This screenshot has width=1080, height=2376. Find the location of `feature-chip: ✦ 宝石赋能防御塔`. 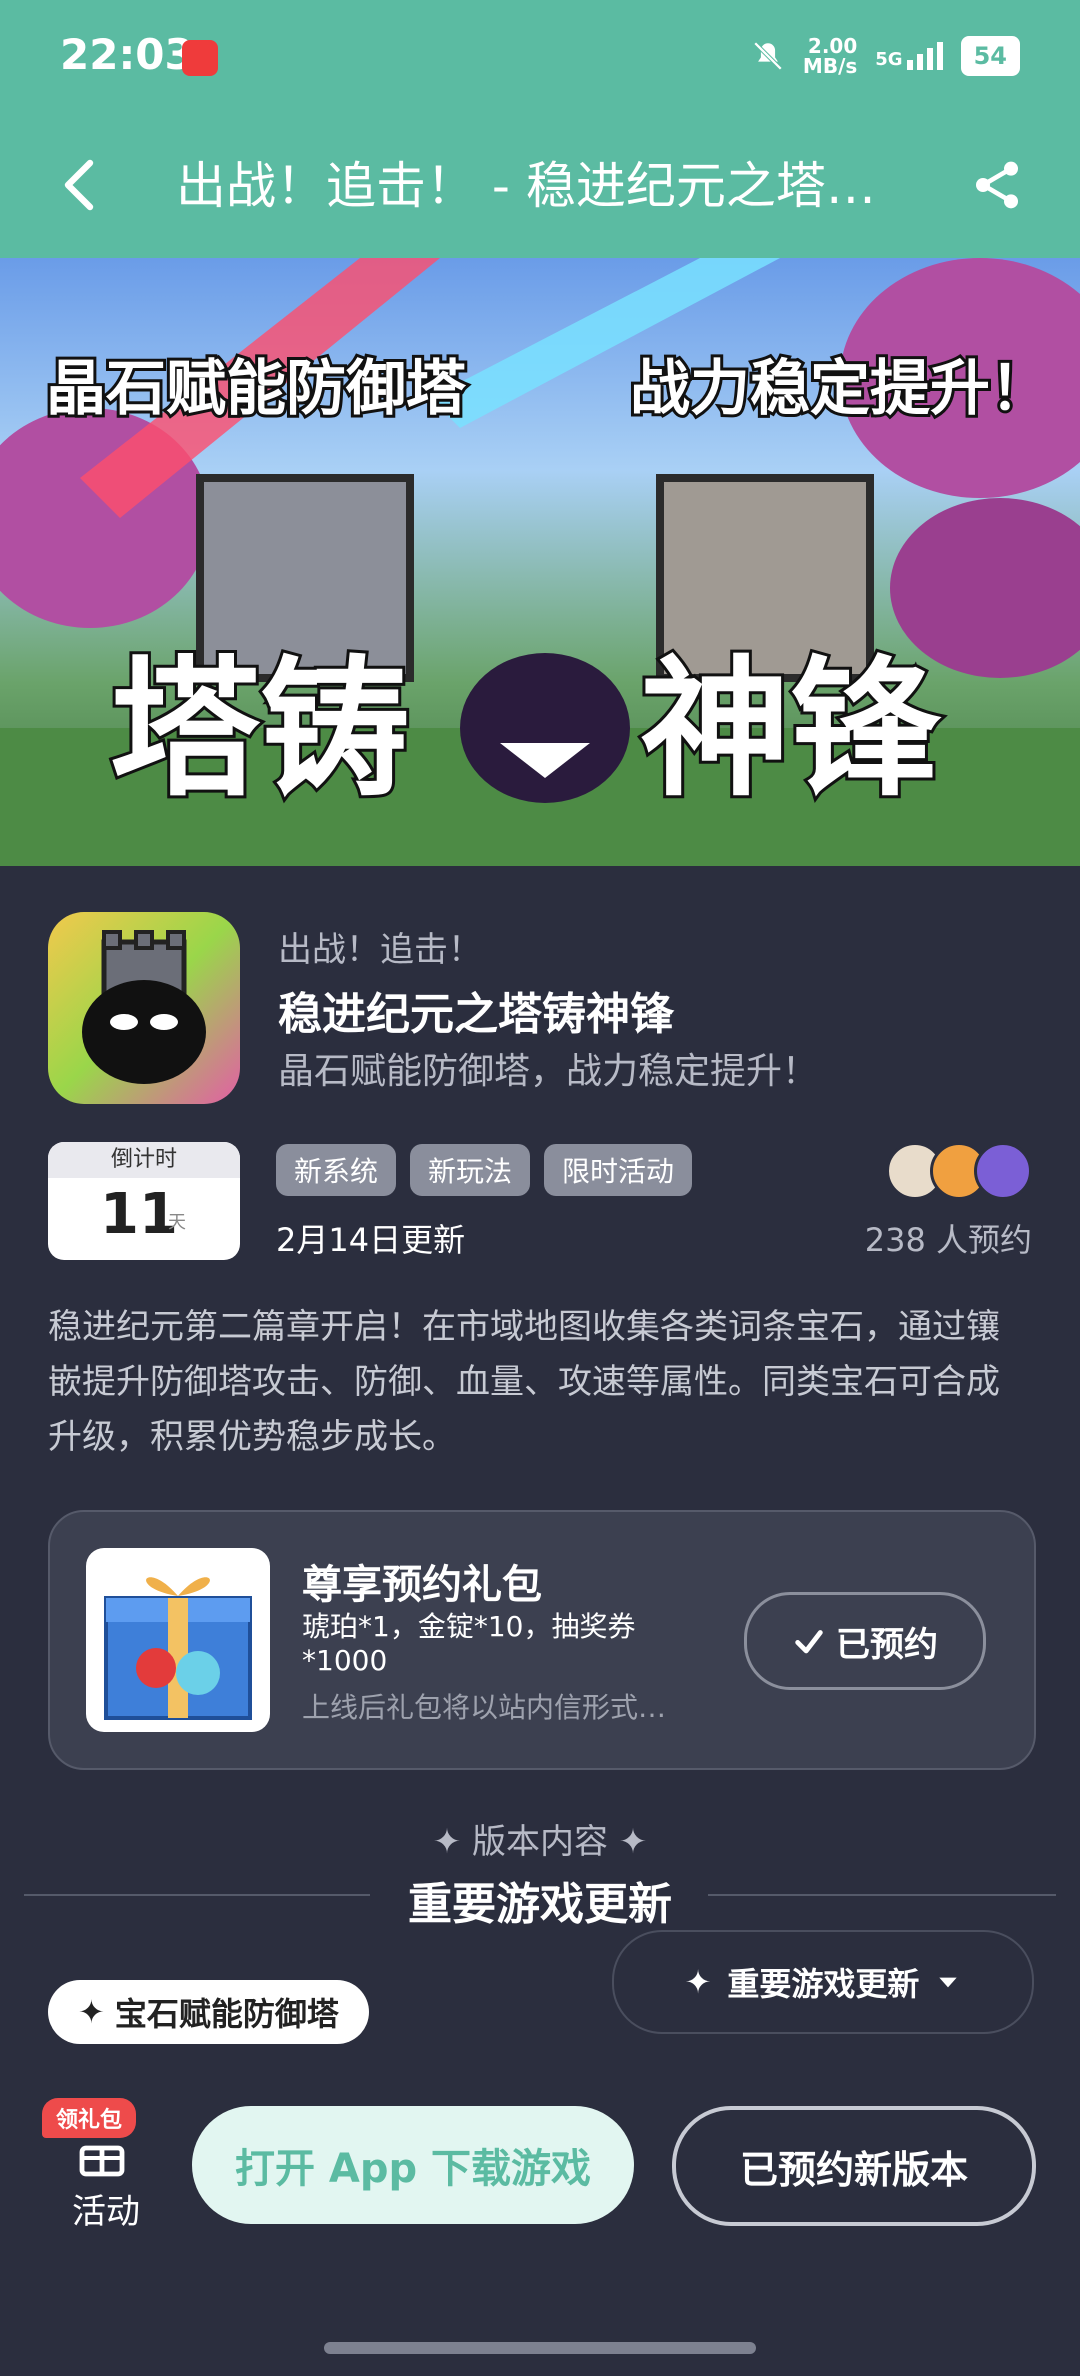

feature-chip: ✦ 宝石赋能防御塔 is located at coordinates (208, 2012).